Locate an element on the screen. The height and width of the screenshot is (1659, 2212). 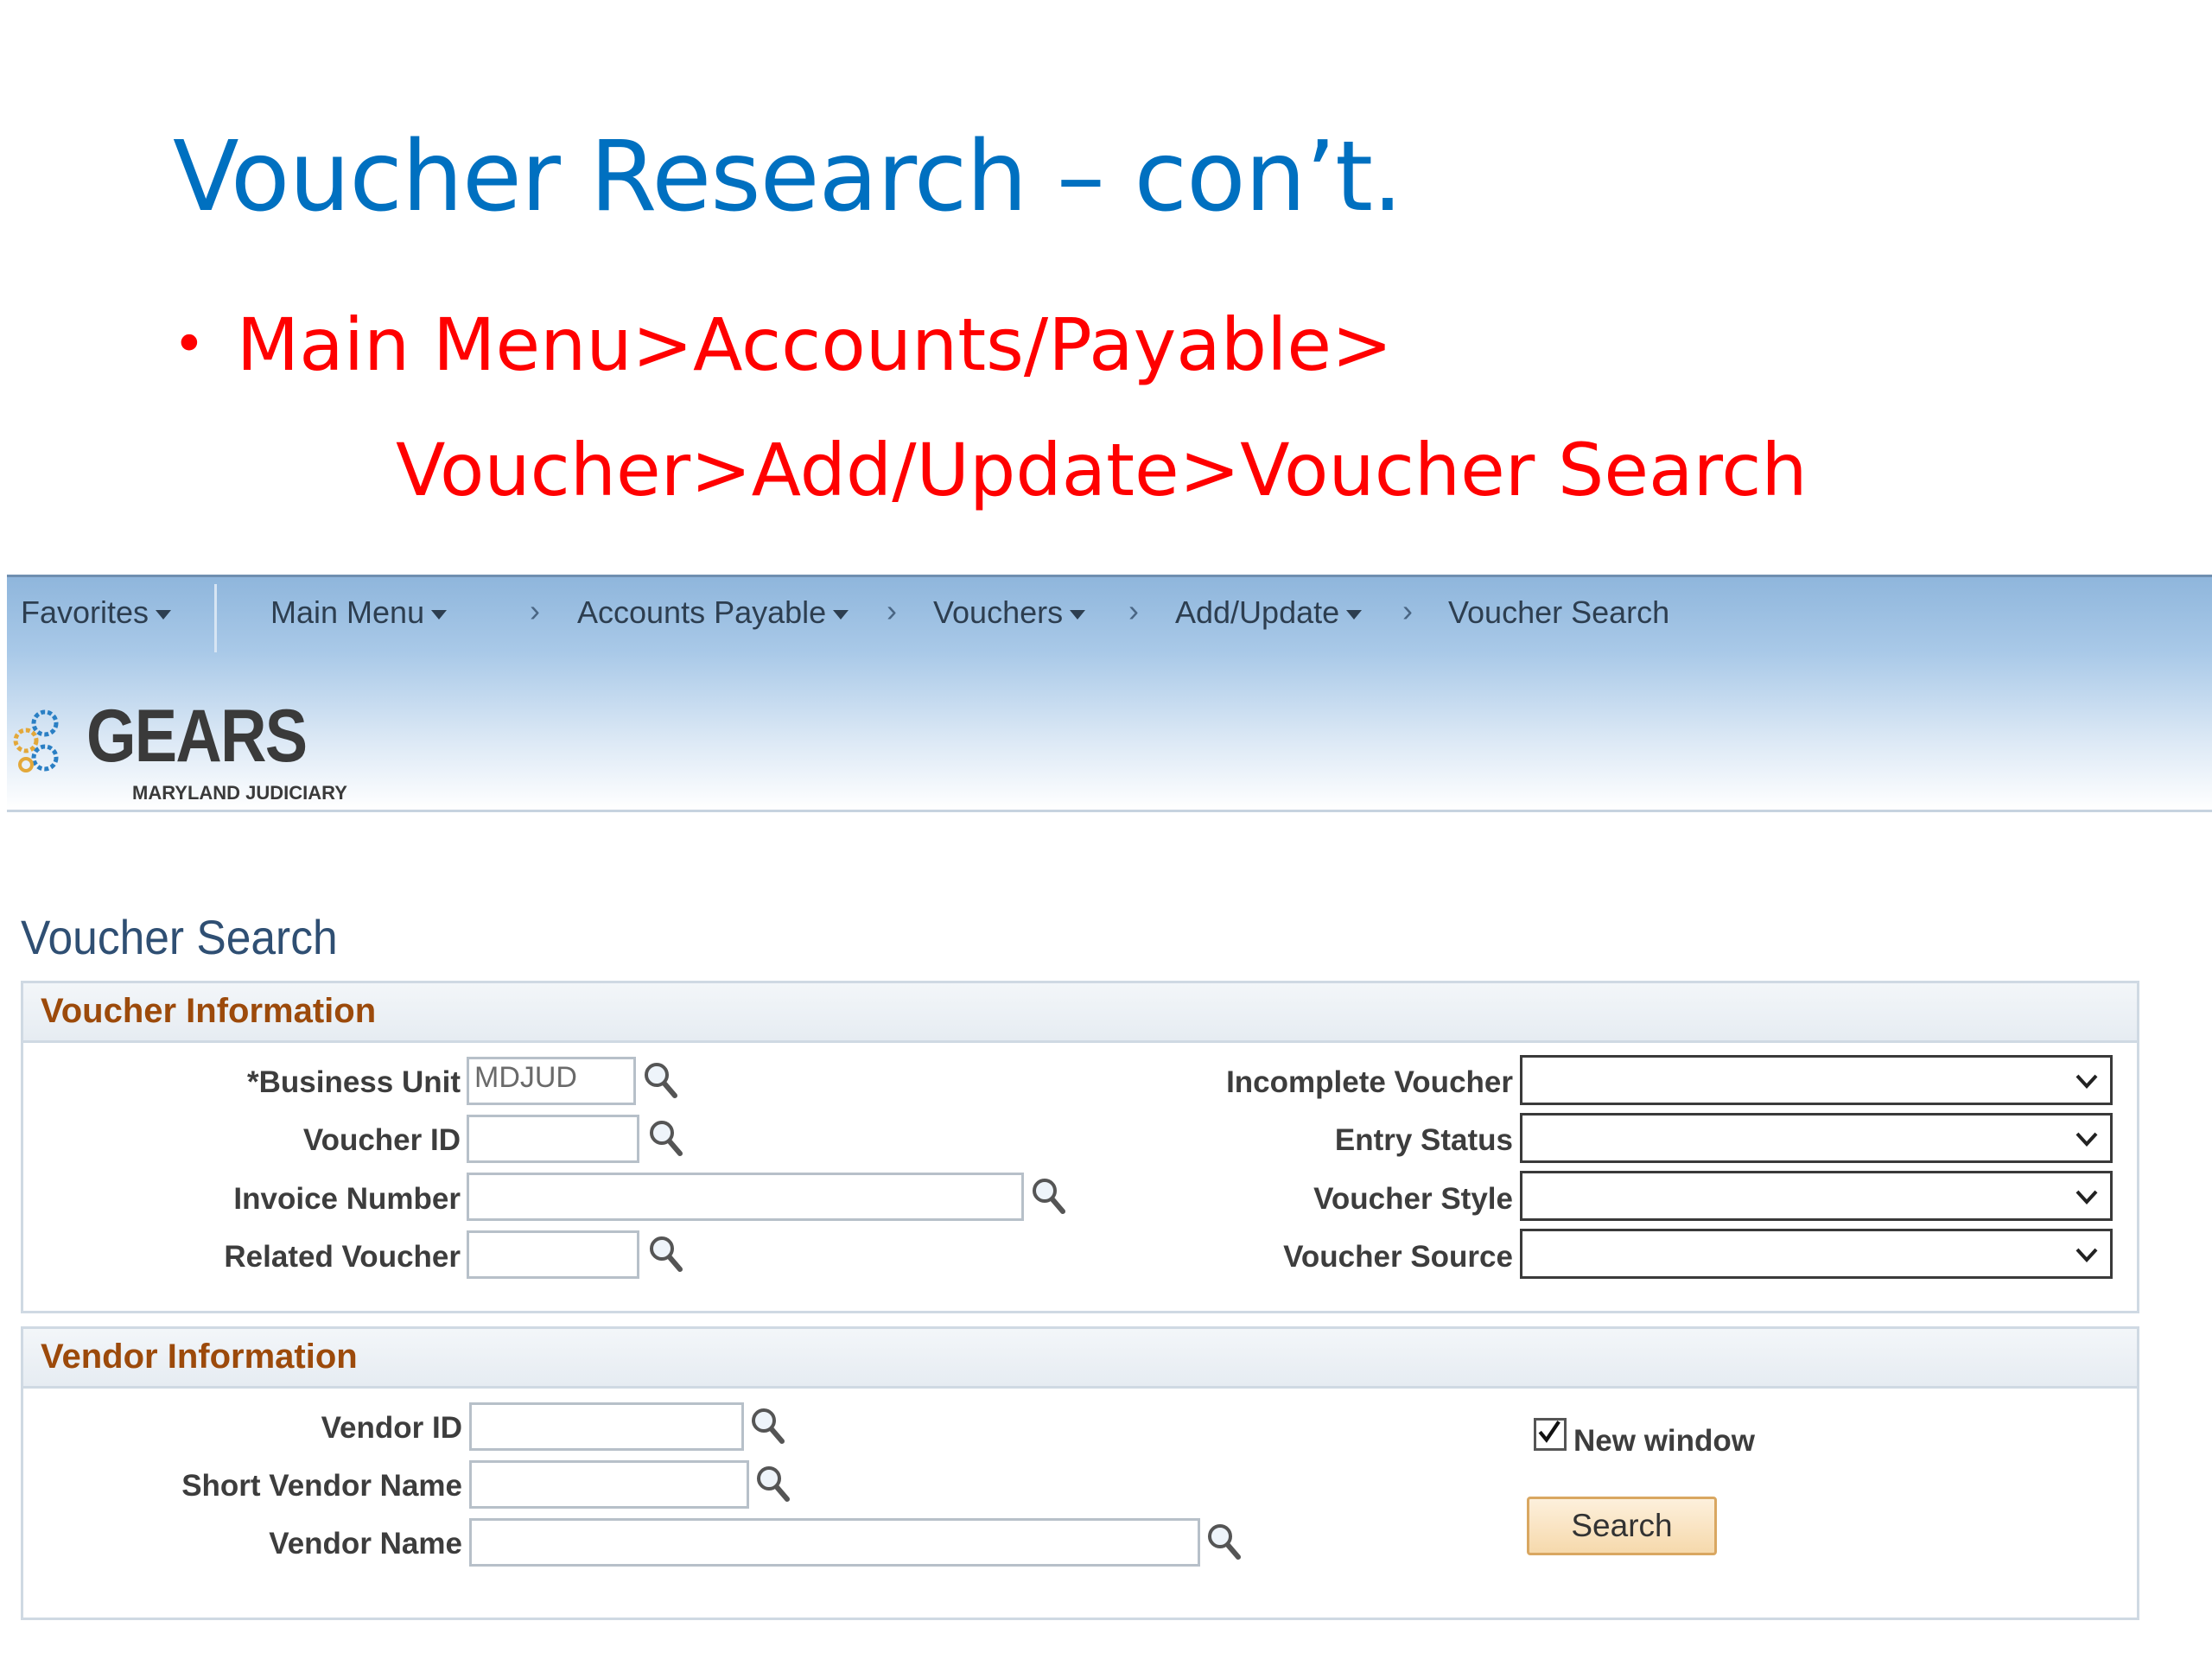
search-button: Search is located at coordinates (1622, 1526).